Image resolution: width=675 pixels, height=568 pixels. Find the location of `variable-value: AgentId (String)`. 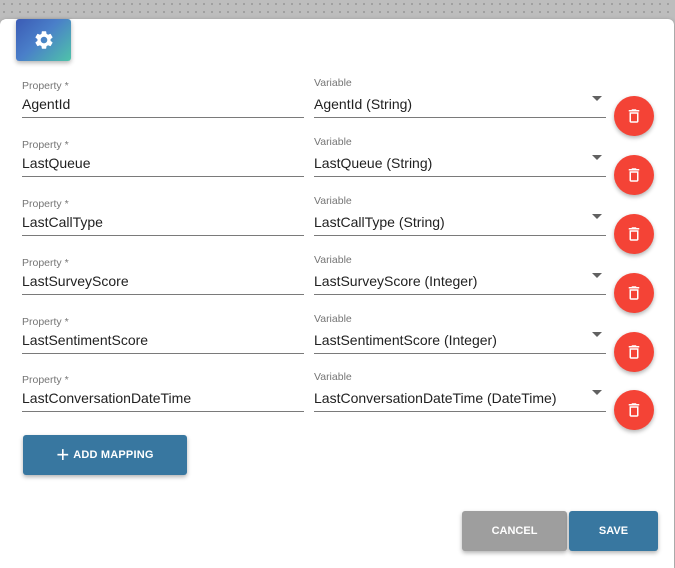

variable-value: AgentId (String) is located at coordinates (363, 104).